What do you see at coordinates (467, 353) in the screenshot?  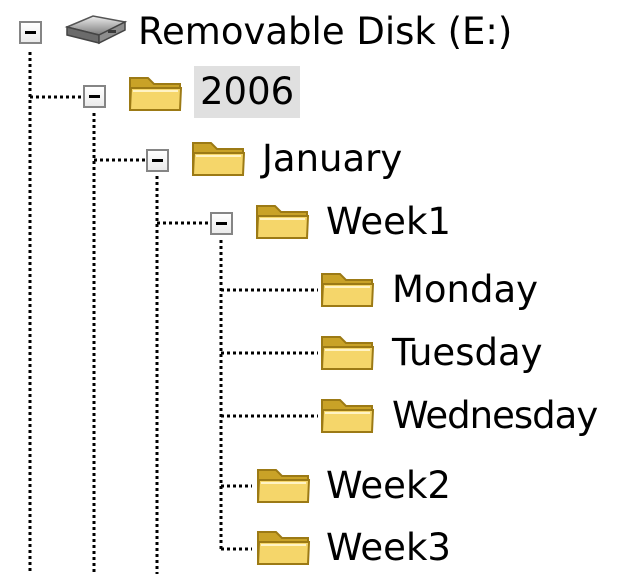 I see `tree-node-label: Tuesday` at bounding box center [467, 353].